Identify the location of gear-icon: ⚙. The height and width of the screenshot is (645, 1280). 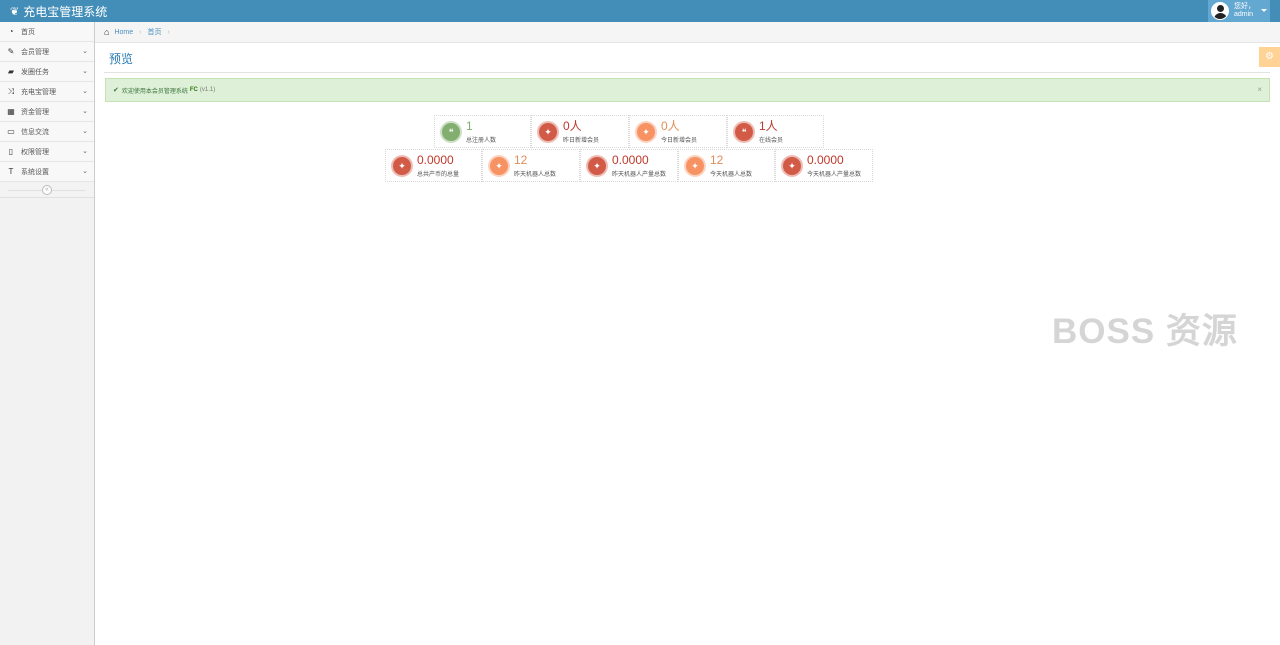
(1269, 56).